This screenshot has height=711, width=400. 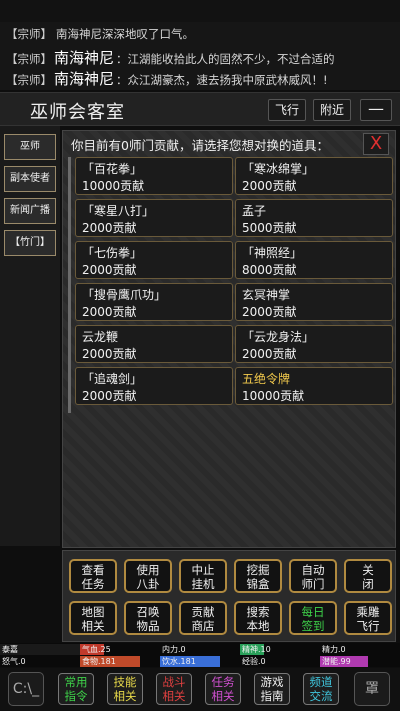 What do you see at coordinates (93, 612) in the screenshot?
I see `action-label: 地图` at bounding box center [93, 612].